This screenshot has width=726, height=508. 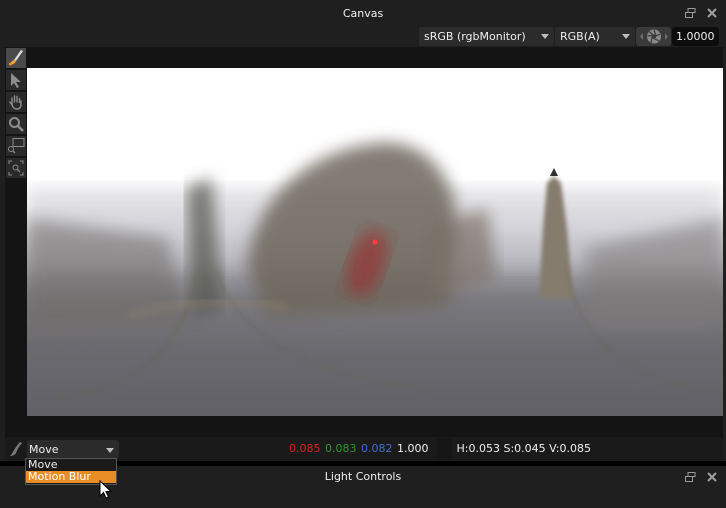 What do you see at coordinates (701, 477) in the screenshot?
I see `light-window-controls` at bounding box center [701, 477].